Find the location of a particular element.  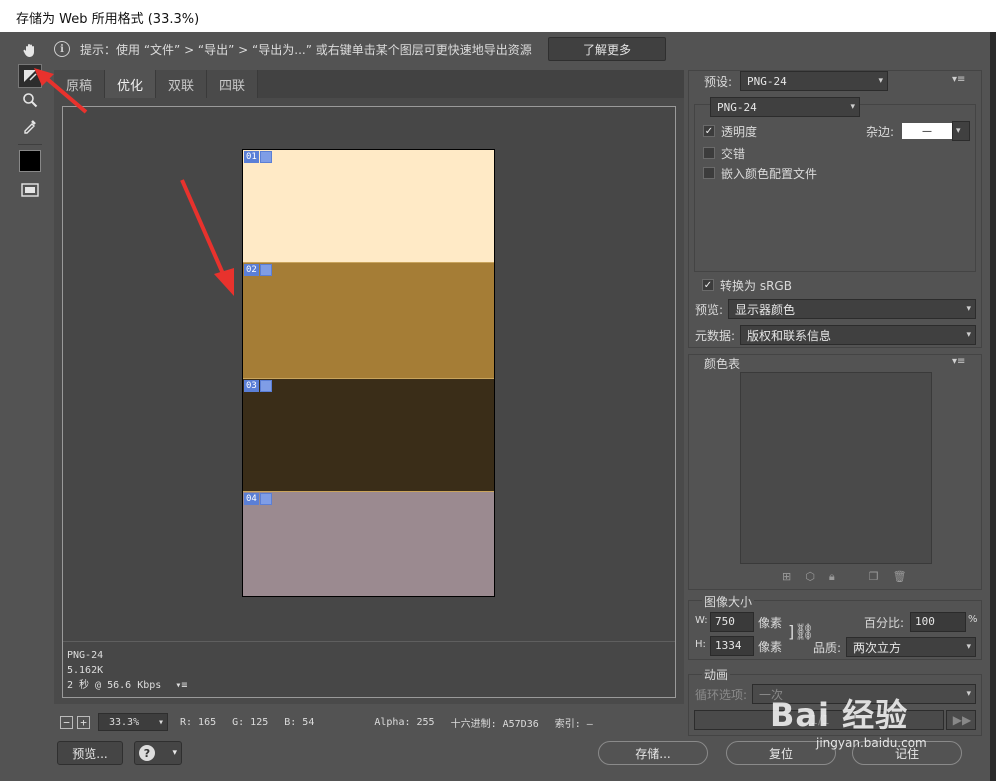

readout-alpha: Alpha: 255 is located at coordinates (404, 722).